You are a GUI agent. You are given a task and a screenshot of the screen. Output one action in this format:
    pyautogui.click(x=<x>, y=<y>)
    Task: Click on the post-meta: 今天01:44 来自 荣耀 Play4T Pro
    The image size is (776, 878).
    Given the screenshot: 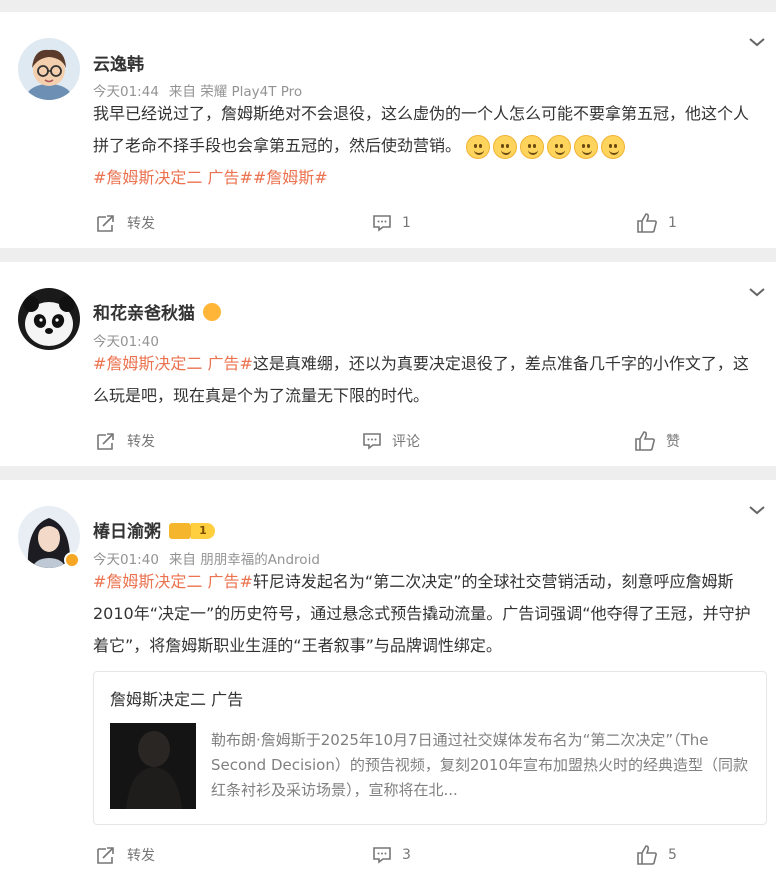 What is the action you would take?
    pyautogui.click(x=197, y=90)
    